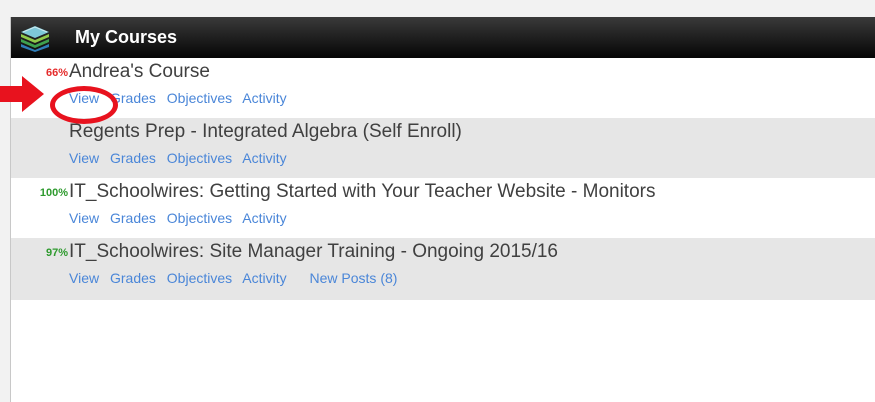 The height and width of the screenshot is (402, 875). I want to click on course-title: Andrea's Course, so click(139, 72).